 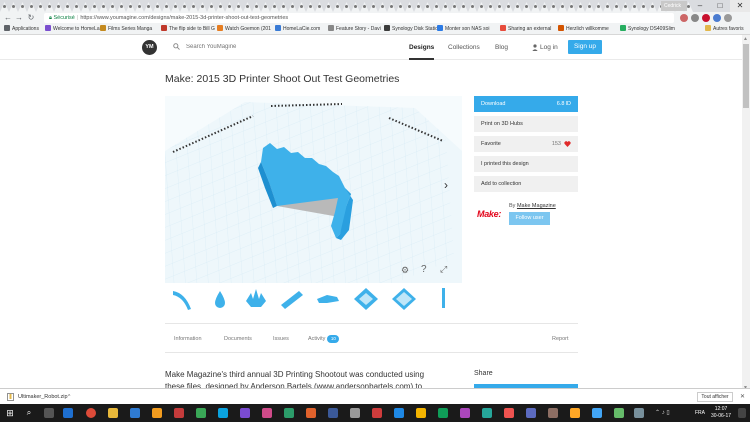 I want to click on author-link: Make Magazine, so click(x=536, y=206).